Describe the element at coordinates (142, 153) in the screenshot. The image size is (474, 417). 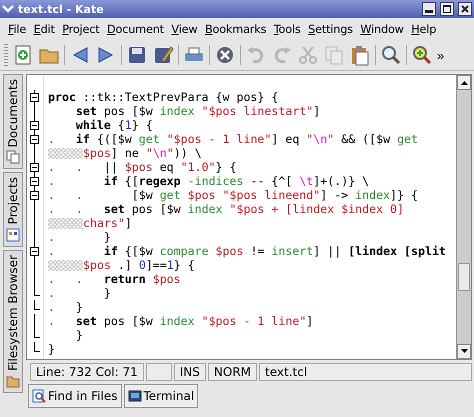
I see `code-line: $pos] ne "\n")) \` at that location.